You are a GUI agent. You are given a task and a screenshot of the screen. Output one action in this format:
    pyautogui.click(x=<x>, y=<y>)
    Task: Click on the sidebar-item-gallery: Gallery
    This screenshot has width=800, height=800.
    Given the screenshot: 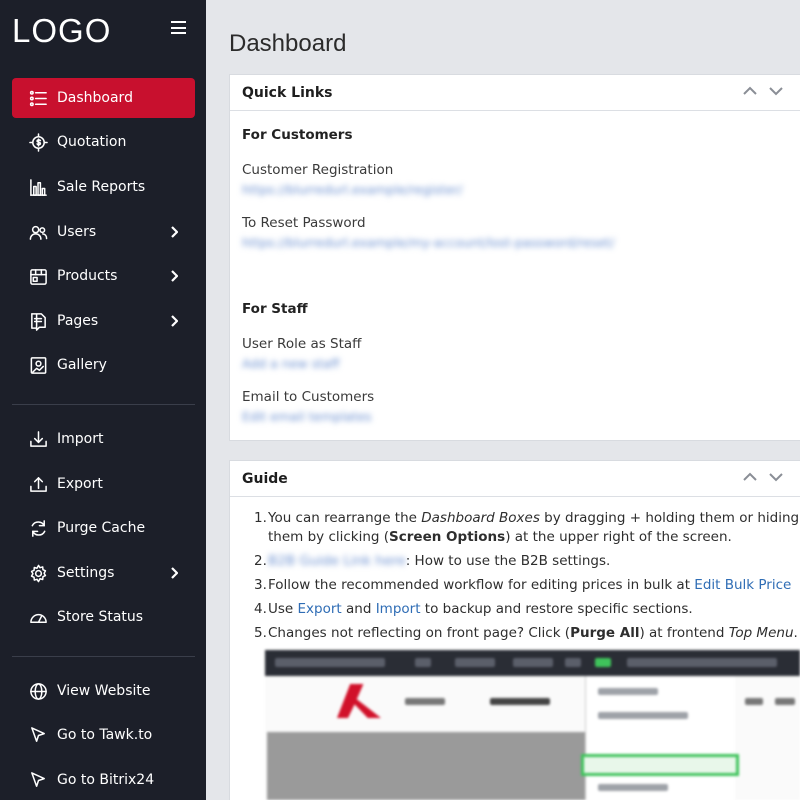 What is the action you would take?
    pyautogui.click(x=103, y=365)
    